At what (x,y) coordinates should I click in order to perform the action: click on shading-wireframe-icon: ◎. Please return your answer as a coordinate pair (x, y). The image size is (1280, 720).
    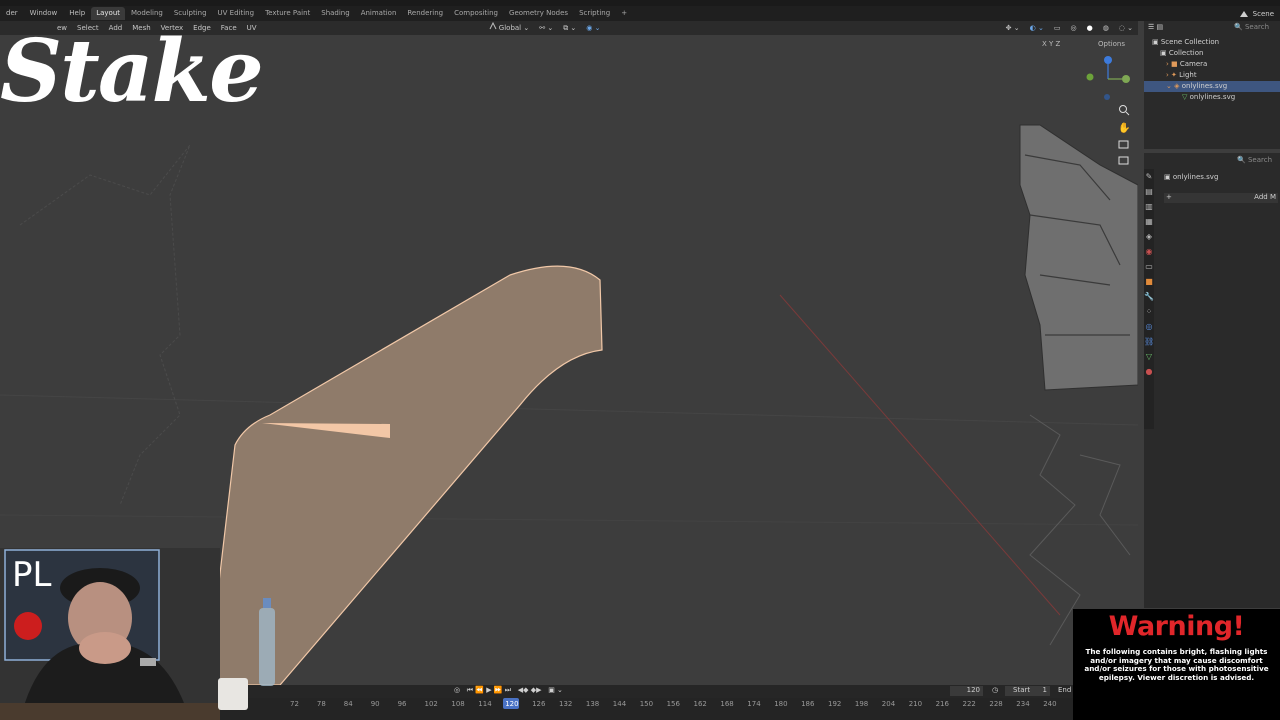
    Looking at the image, I should click on (1073, 28).